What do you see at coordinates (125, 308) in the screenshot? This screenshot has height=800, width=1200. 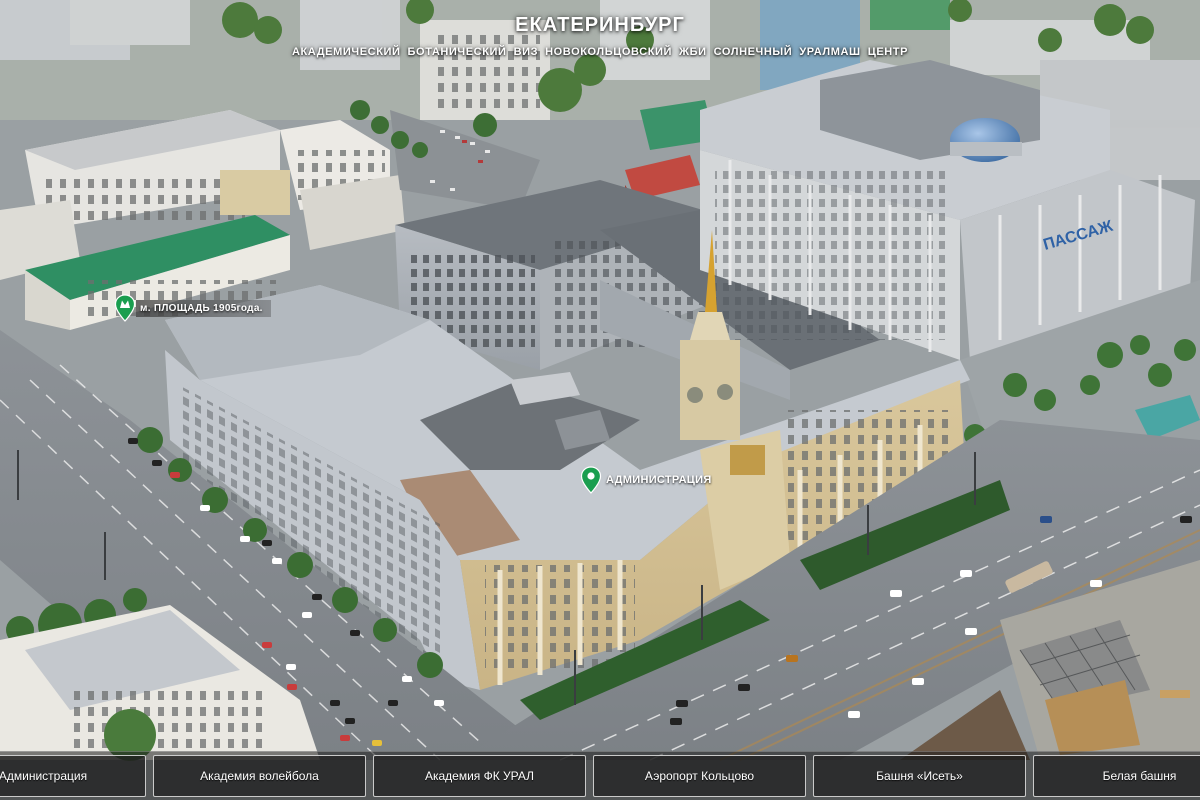 I see `metro-pin-icon` at bounding box center [125, 308].